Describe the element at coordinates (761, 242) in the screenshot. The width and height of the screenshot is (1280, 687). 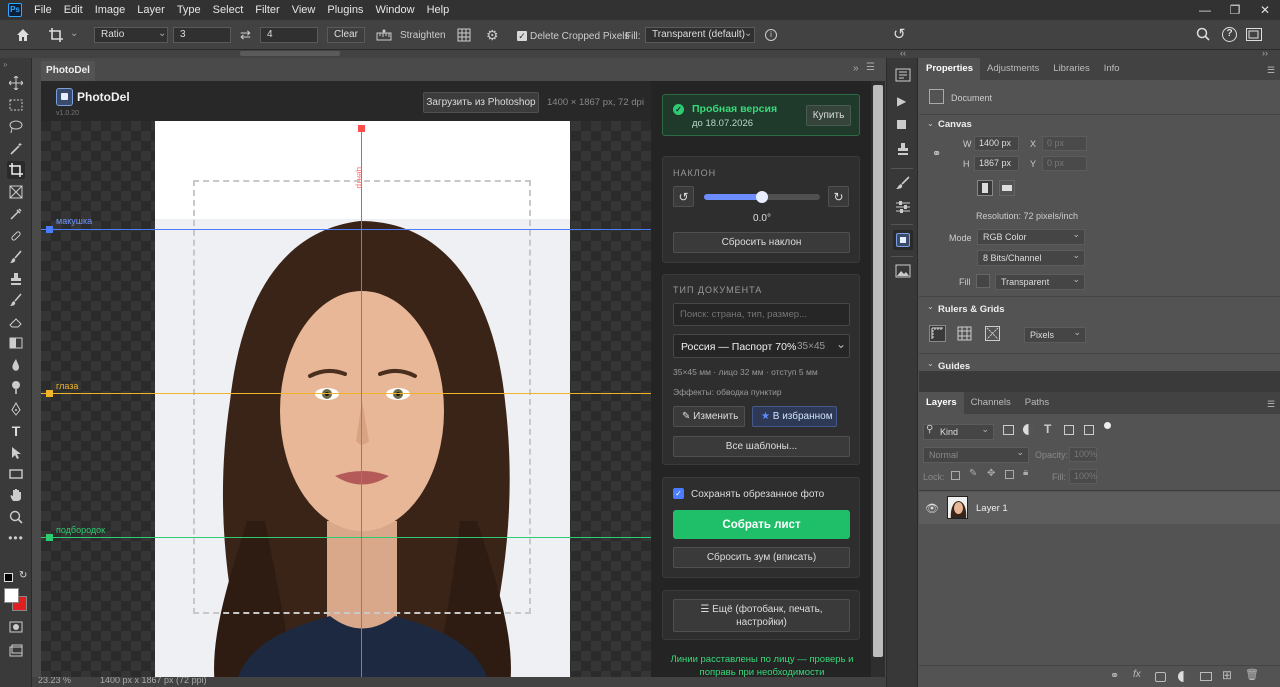
I see `reset-tilt-button: Сбросить наклон` at that location.